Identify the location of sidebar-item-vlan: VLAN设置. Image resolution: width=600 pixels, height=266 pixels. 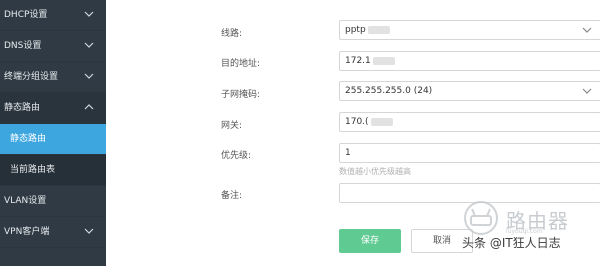
(53, 201).